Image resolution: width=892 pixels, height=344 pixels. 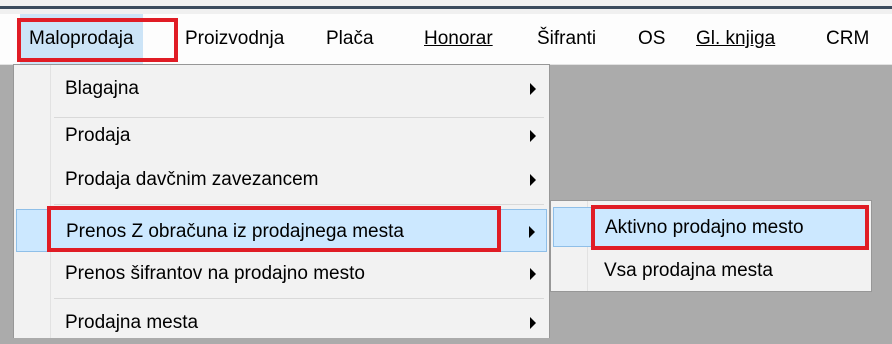 I want to click on menu-gl-knjiga: Gl. knjiga, so click(x=735, y=39).